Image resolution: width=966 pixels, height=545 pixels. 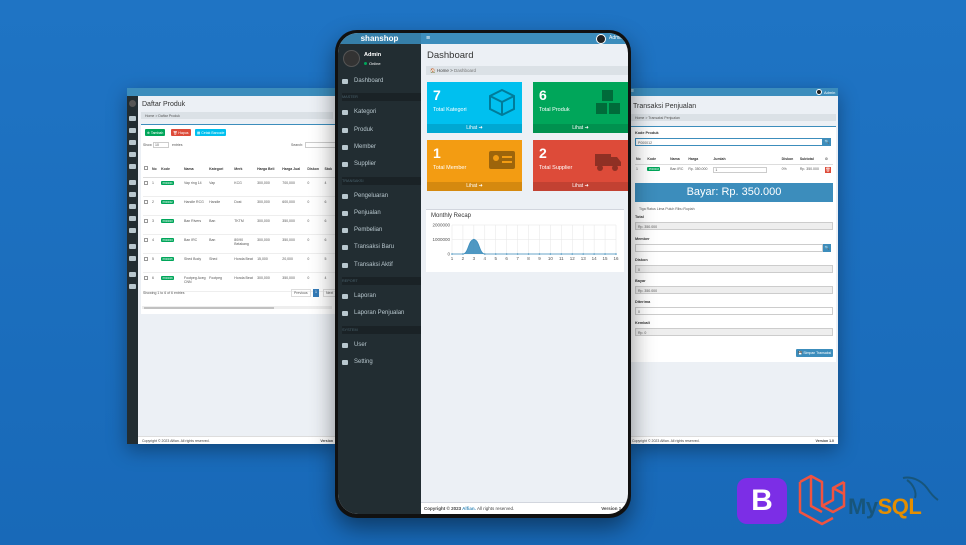 What do you see at coordinates (195, 169) in the screenshot?
I see `col-nama: Nama` at bounding box center [195, 169].